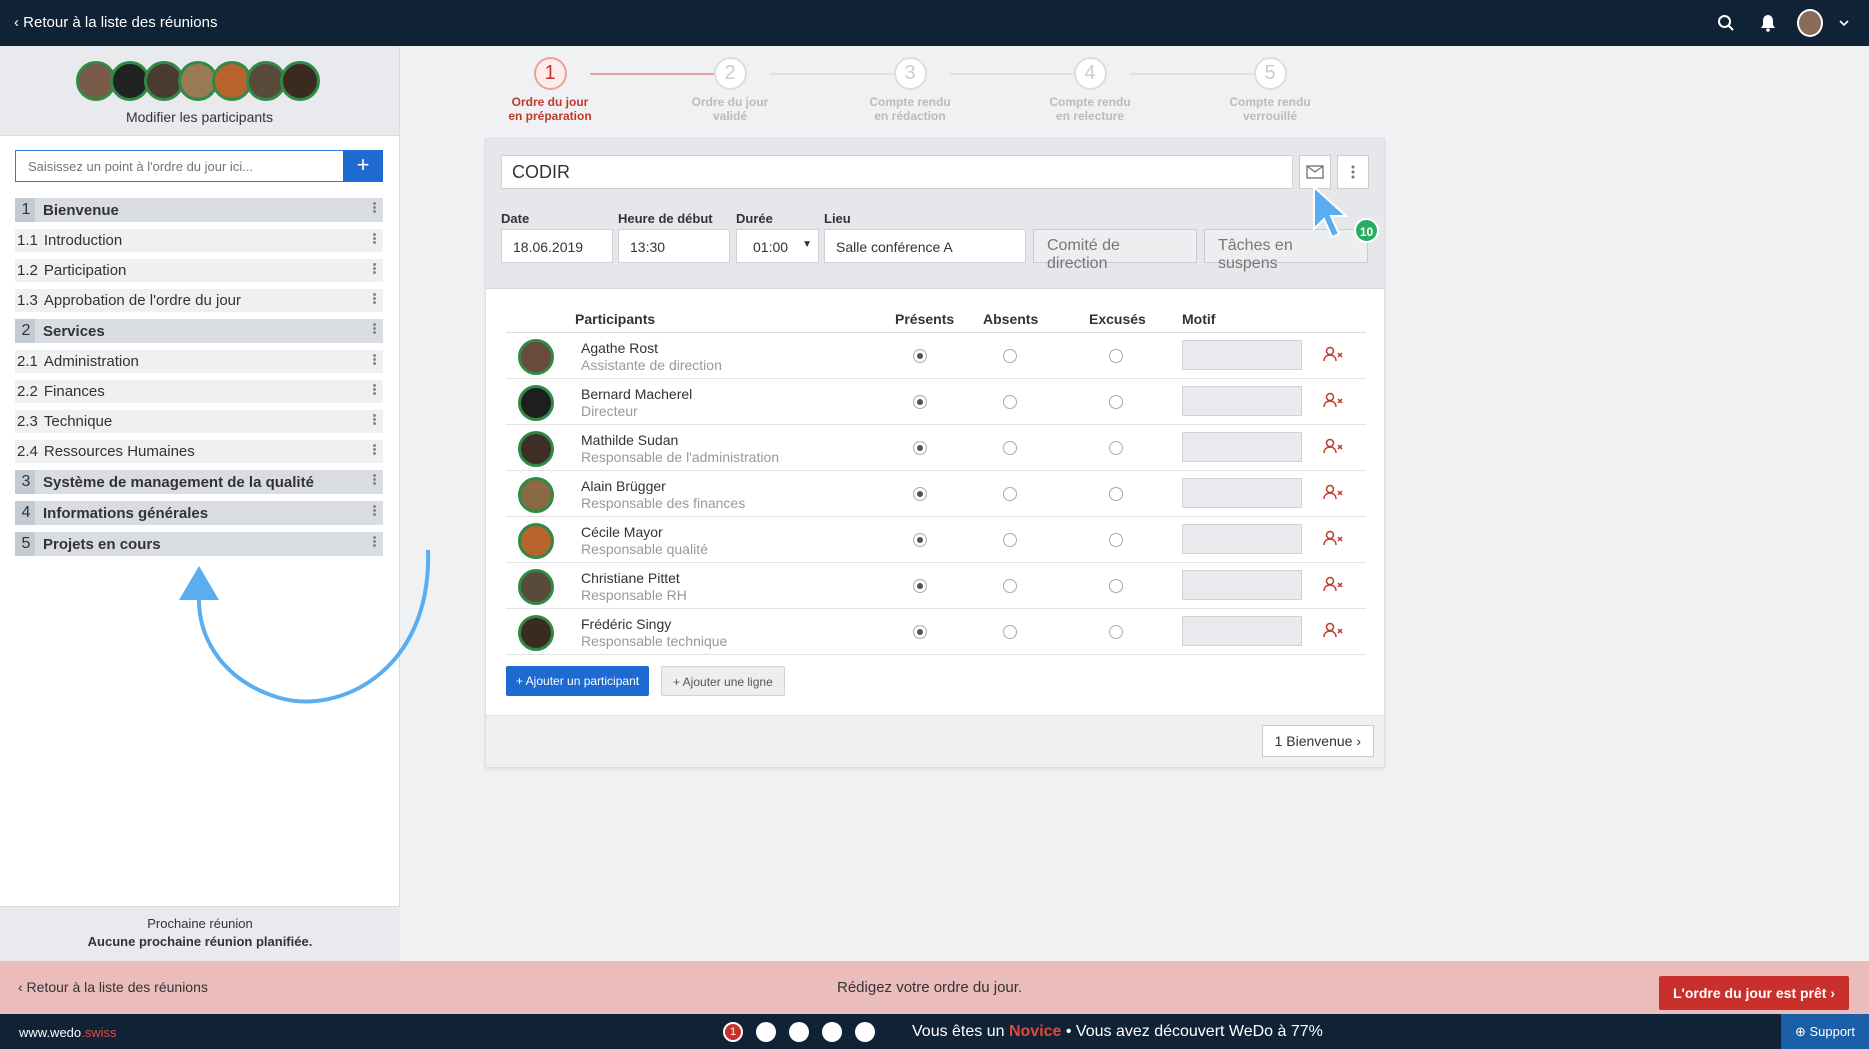 The width and height of the screenshot is (1869, 1049). Describe the element at coordinates (1317, 741) in the screenshot. I see `next-item-button: 1 Bienvenue ›` at that location.